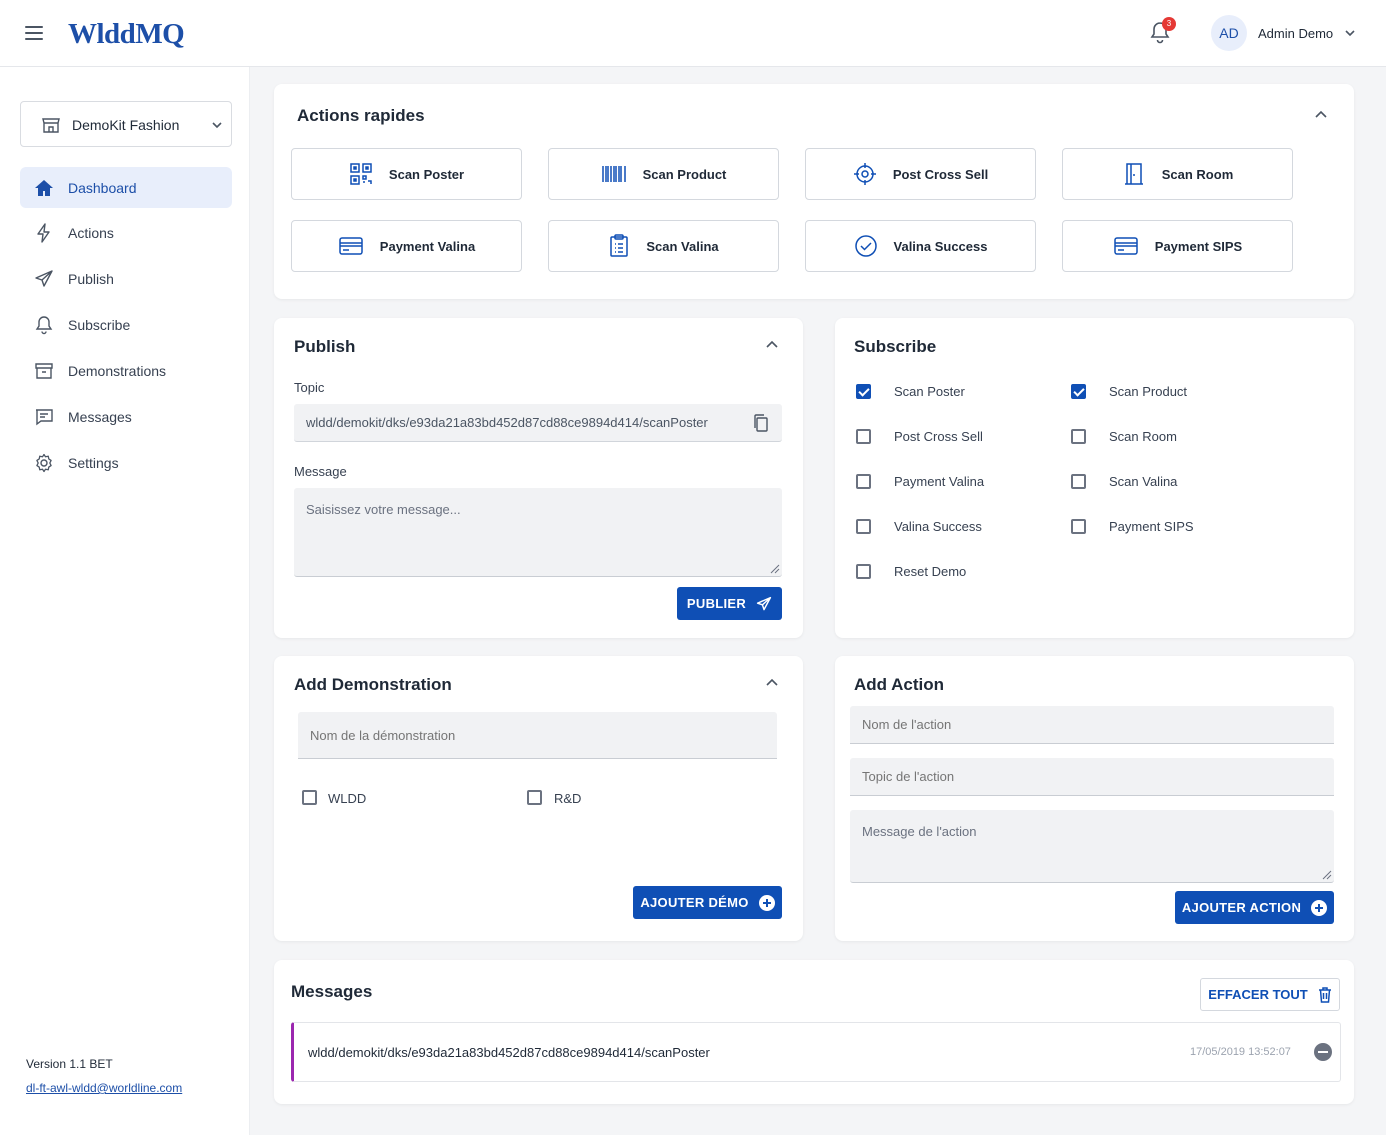 This screenshot has height=1135, width=1386. Describe the element at coordinates (863, 526) in the screenshot. I see `subscribe-checkbox-valina-success` at that location.